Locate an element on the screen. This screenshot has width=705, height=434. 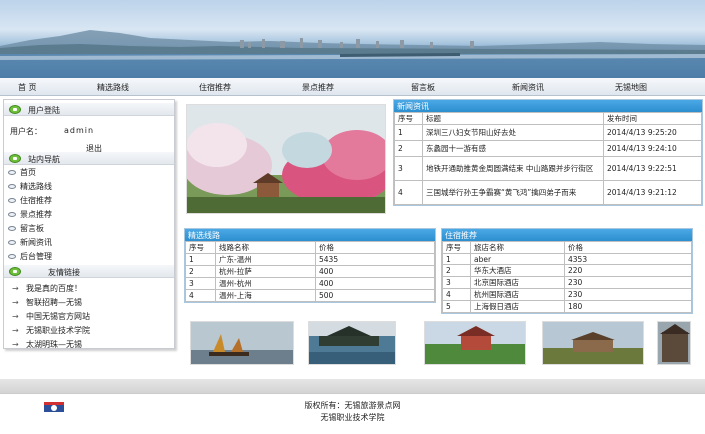
table-row: 5 上海假日酒店 180 is located at coordinates (567, 306).